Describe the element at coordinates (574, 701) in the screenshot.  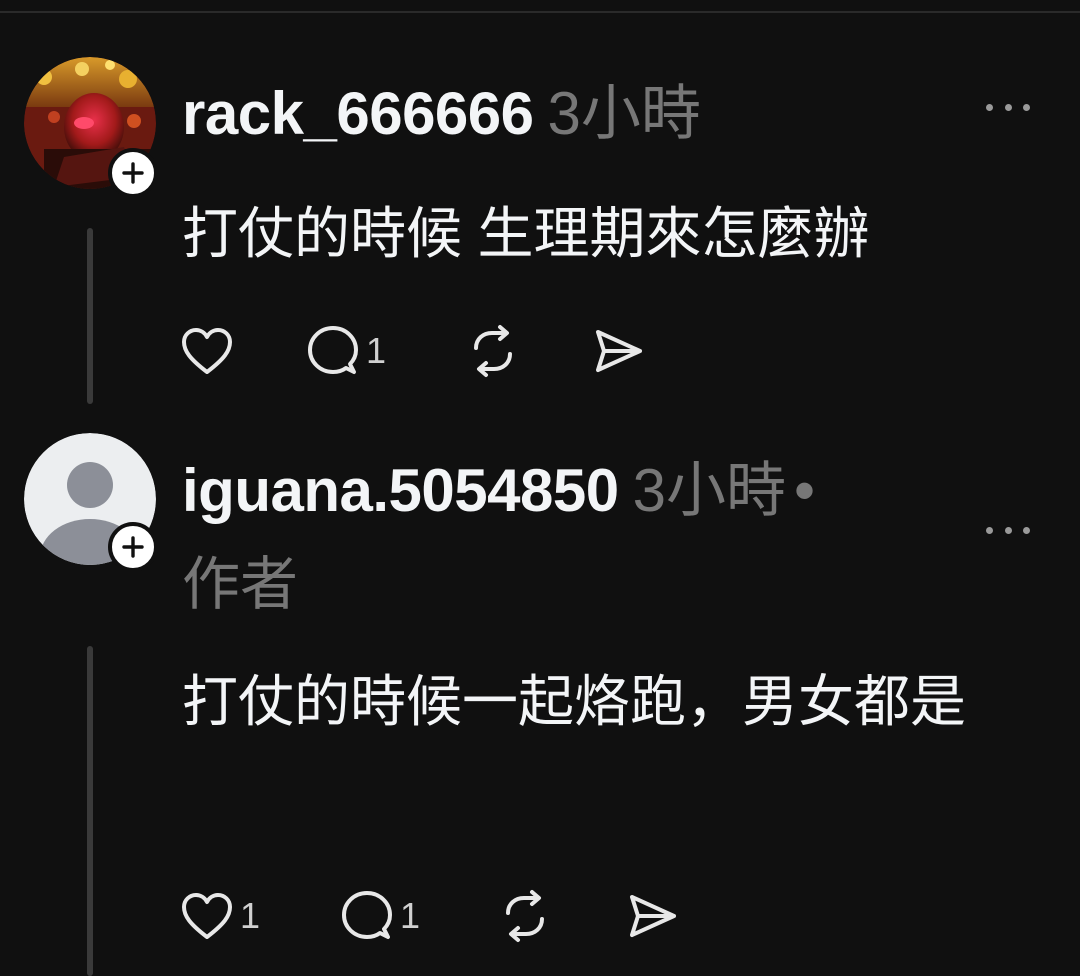
I see `post-text: 打仗的時候一起烙跑，男女都是` at that location.